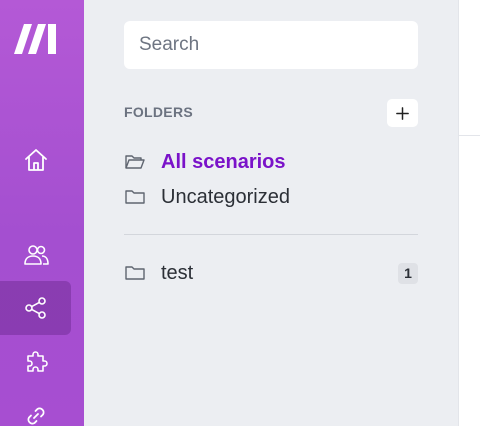 This screenshot has width=480, height=443. I want to click on home-icon, so click(35, 160).